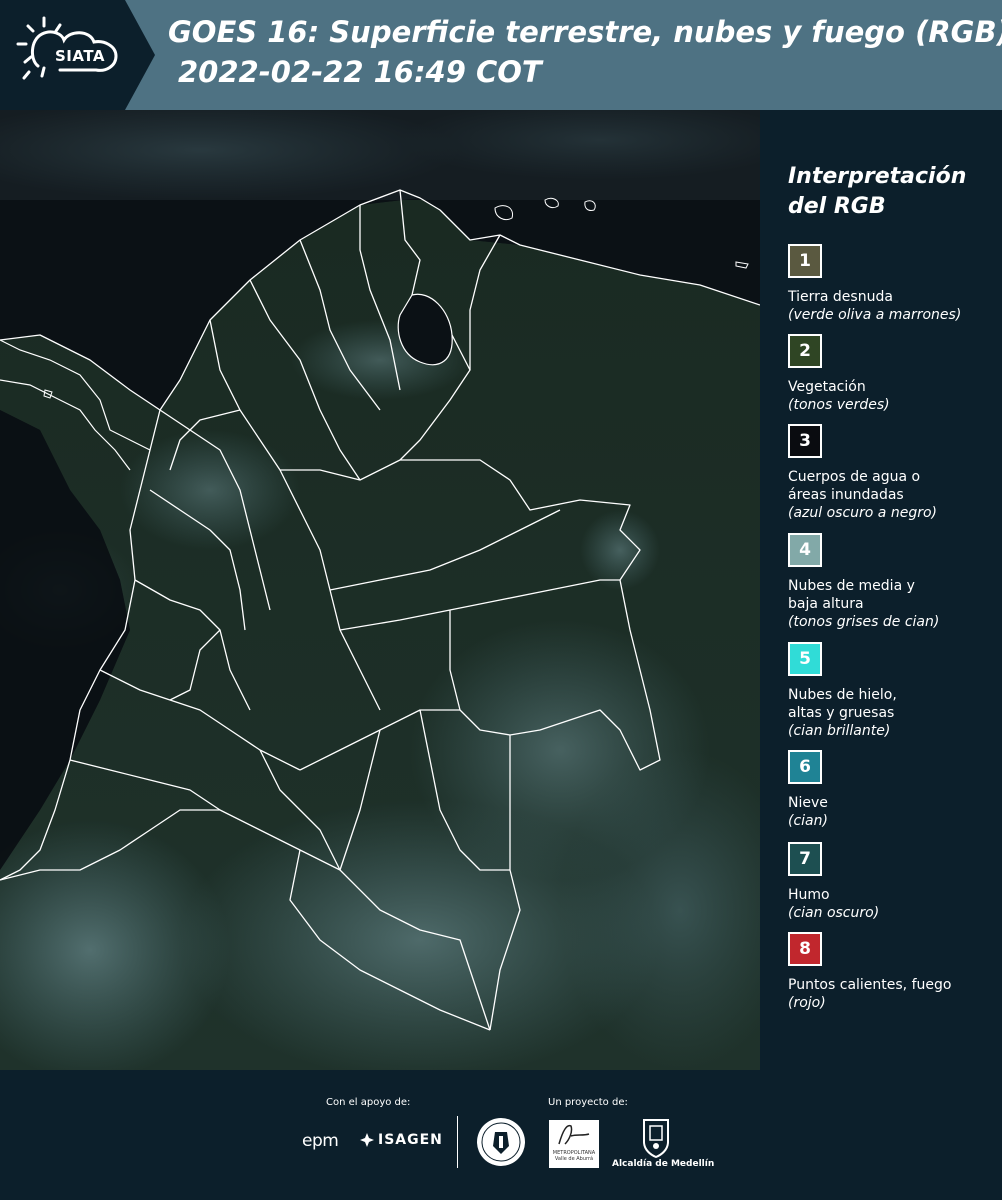 The image size is (1002, 1200). What do you see at coordinates (840, 297) in the screenshot?
I see `legend-label: Tierra desnuda` at bounding box center [840, 297].